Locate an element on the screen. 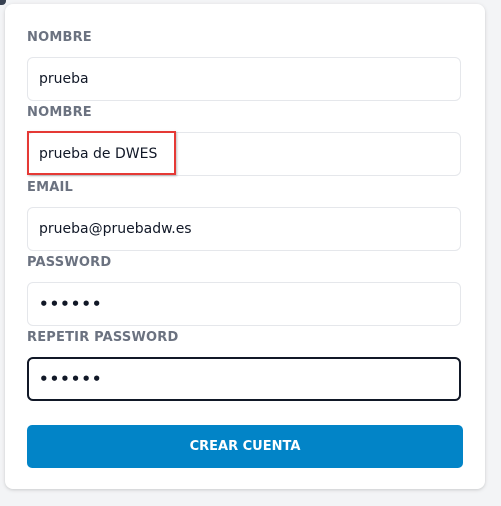  full-name-input: prueba de DWES is located at coordinates (244, 154).